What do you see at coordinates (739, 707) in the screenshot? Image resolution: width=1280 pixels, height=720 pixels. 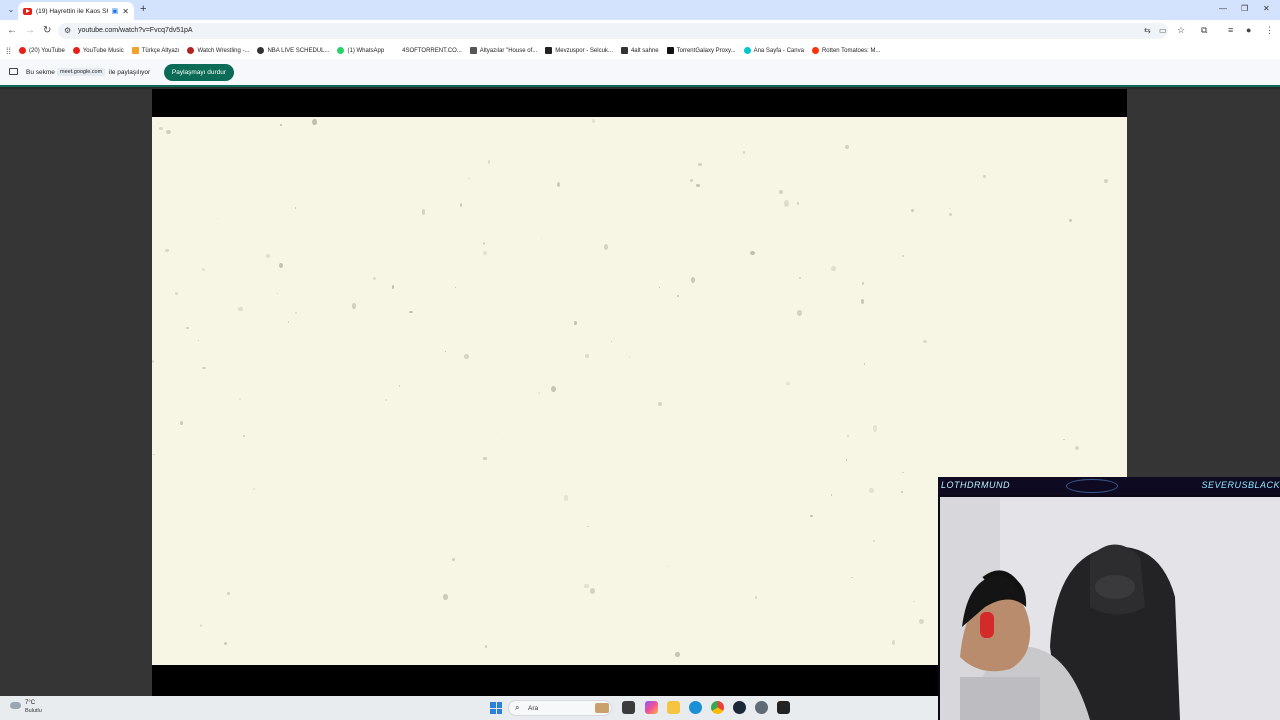 I see `steam-icon` at bounding box center [739, 707].